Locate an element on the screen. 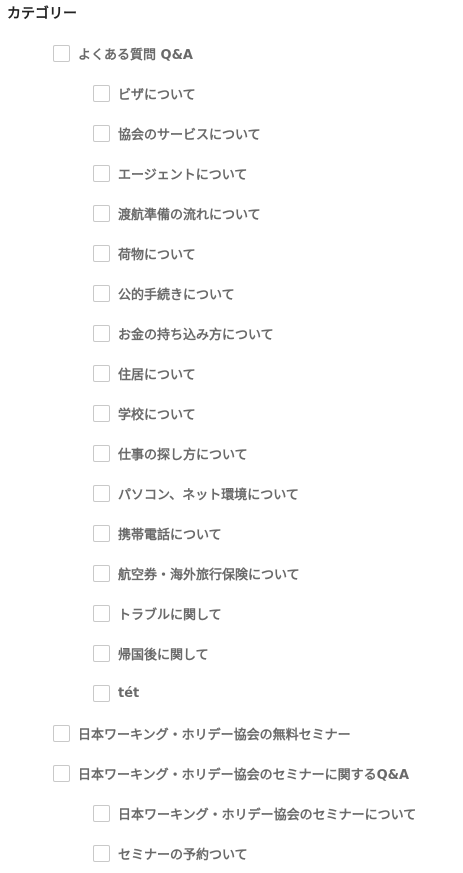 The image size is (463, 873). category-item: 仕事の探し方について is located at coordinates (231, 453).